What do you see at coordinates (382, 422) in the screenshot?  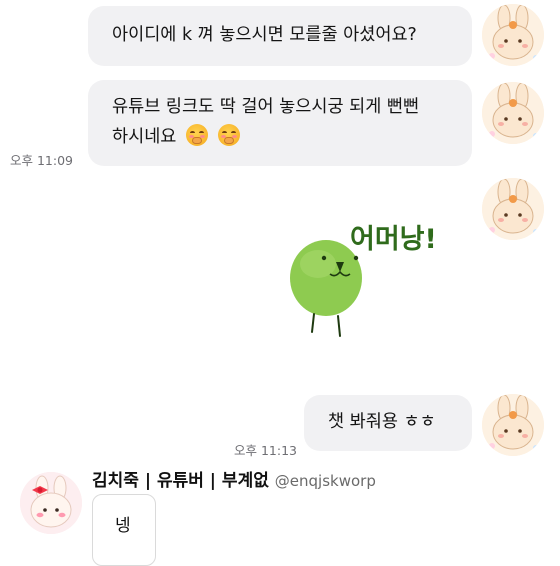 I see `message-text-4: 챗 봐줘용 ㅎㅎ` at bounding box center [382, 422].